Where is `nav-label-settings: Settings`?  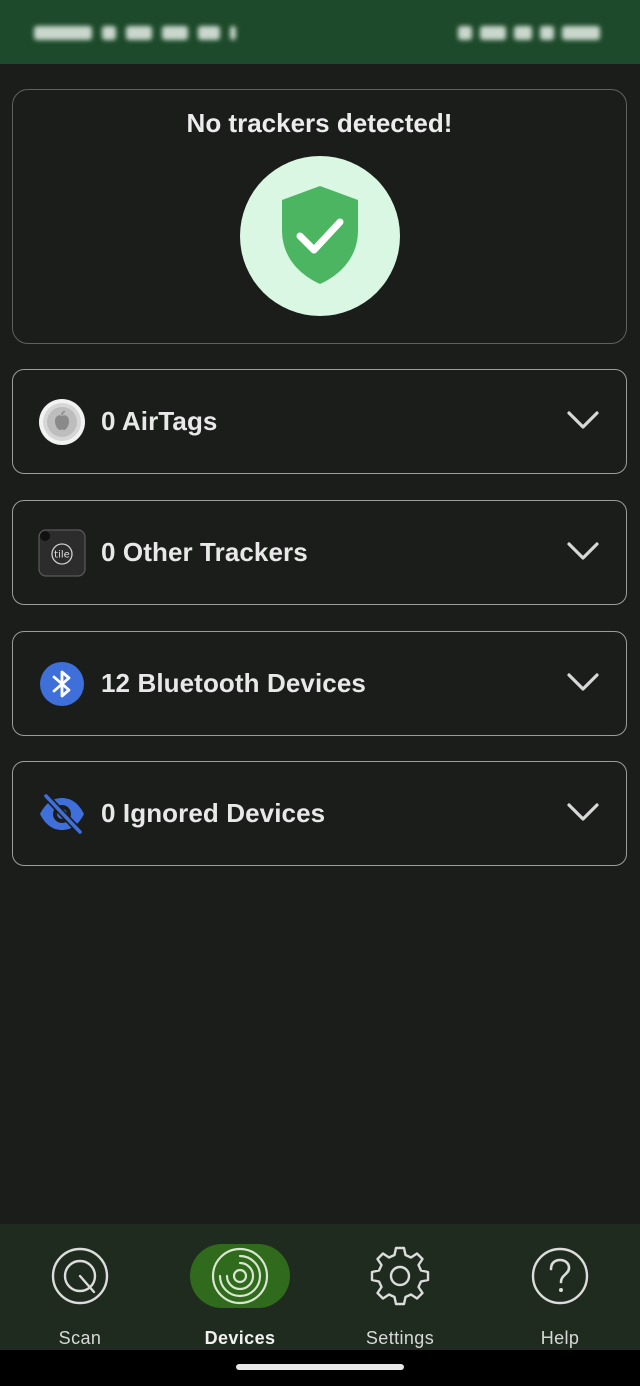 nav-label-settings: Settings is located at coordinates (400, 1338).